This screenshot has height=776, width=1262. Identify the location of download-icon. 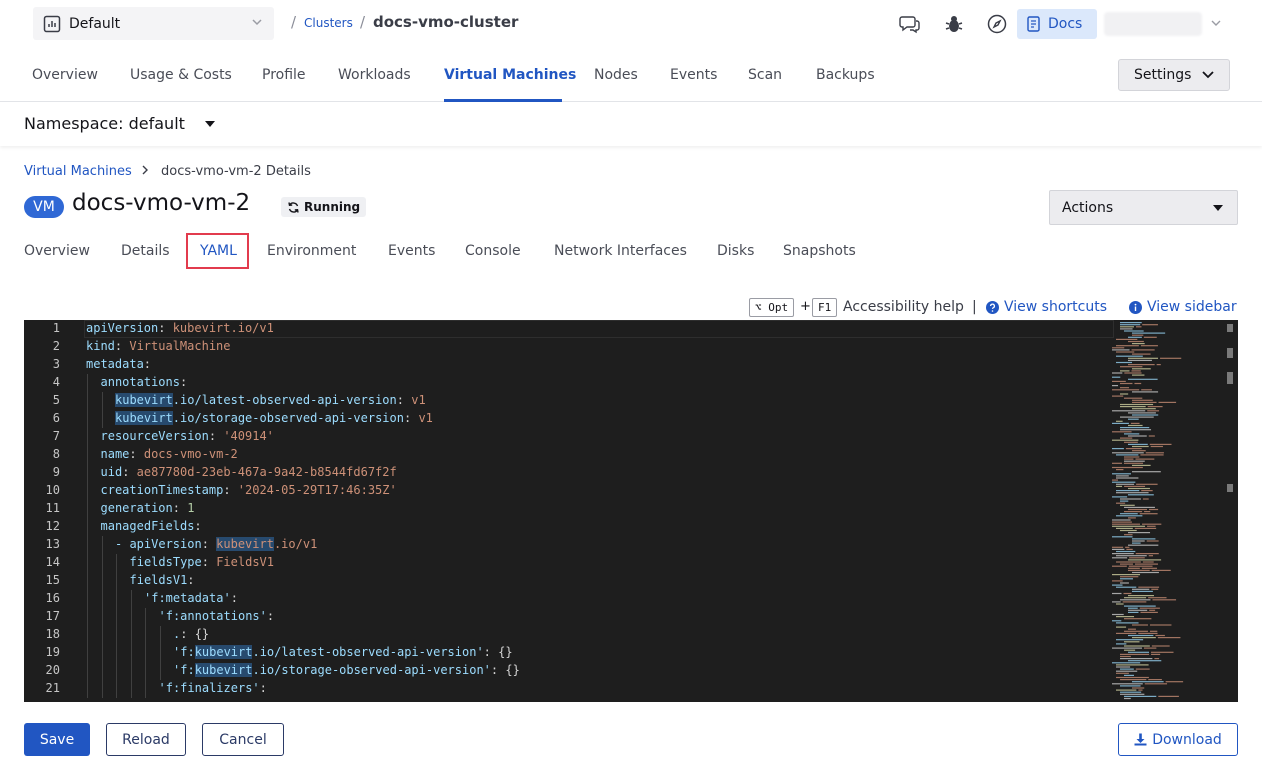
(1140, 739).